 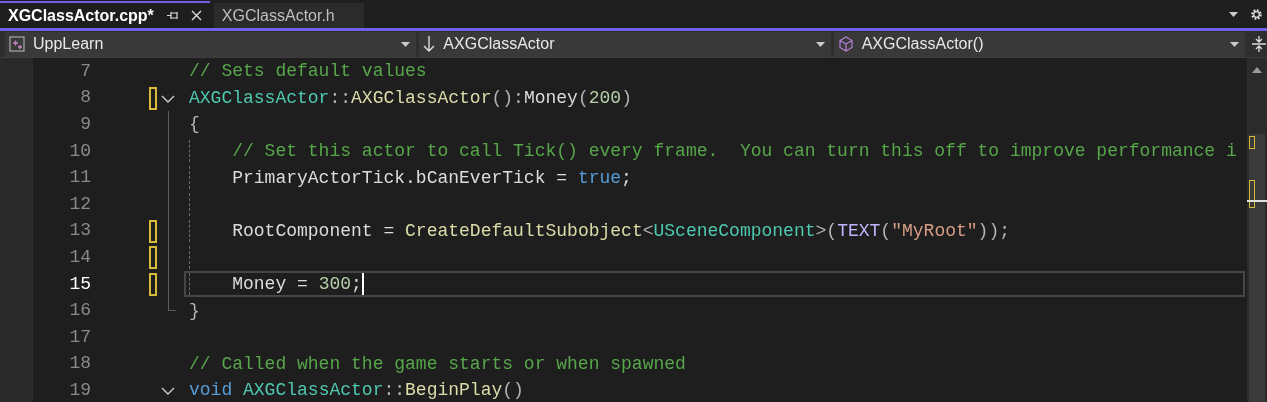 I want to click on file-tab: XGClassActor.h, so click(x=288, y=15).